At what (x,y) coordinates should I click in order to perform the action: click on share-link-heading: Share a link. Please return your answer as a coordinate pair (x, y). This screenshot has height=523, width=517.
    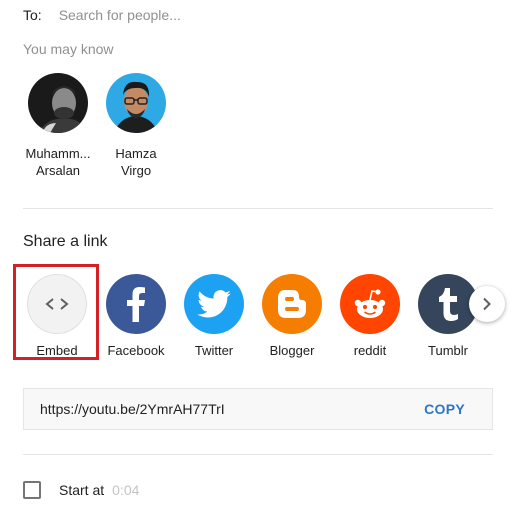
    Looking at the image, I should click on (65, 241).